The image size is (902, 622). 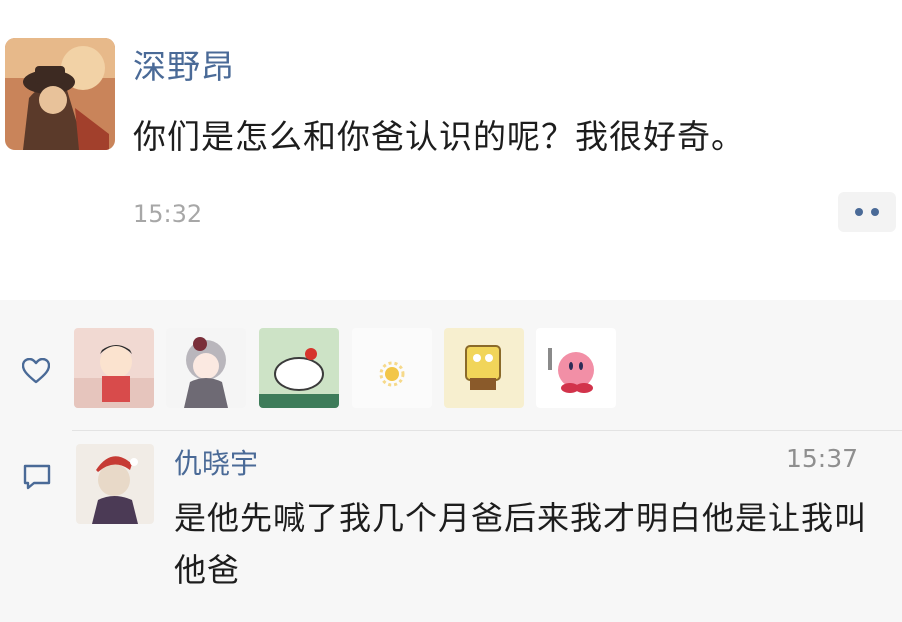 What do you see at coordinates (867, 212) in the screenshot?
I see `more-dots-icon` at bounding box center [867, 212].